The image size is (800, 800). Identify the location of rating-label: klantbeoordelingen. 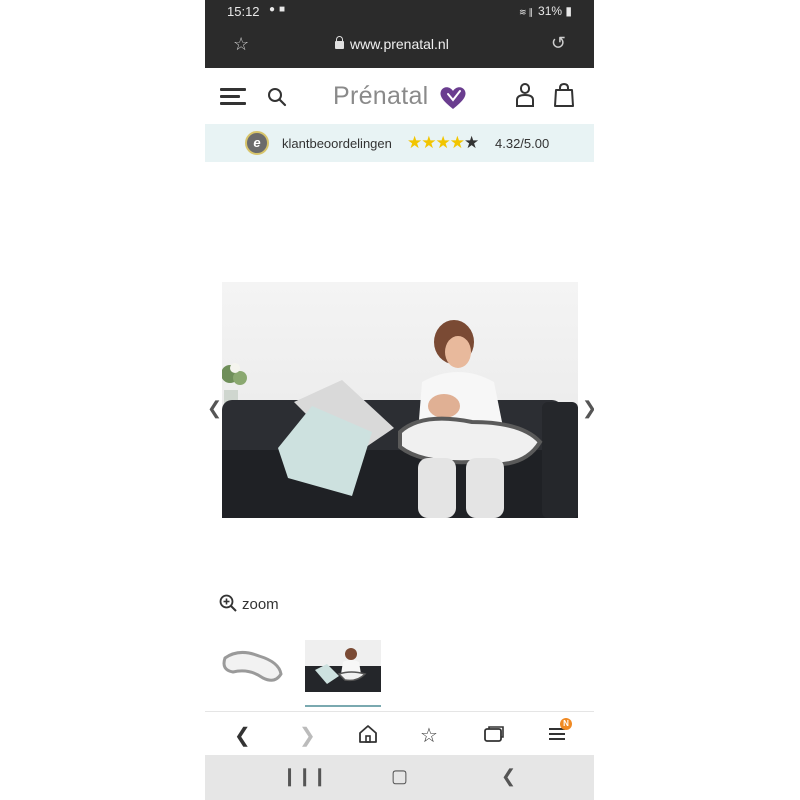
(337, 143).